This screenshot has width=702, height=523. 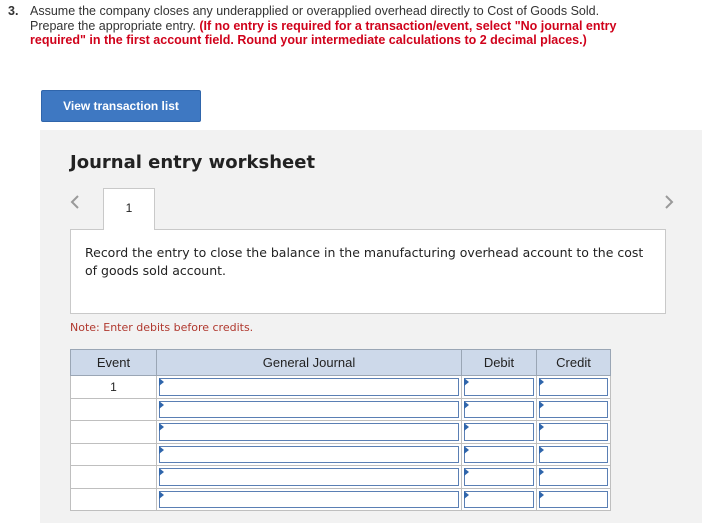 I want to click on worksheet-title: Journal entry worksheet, so click(x=193, y=162).